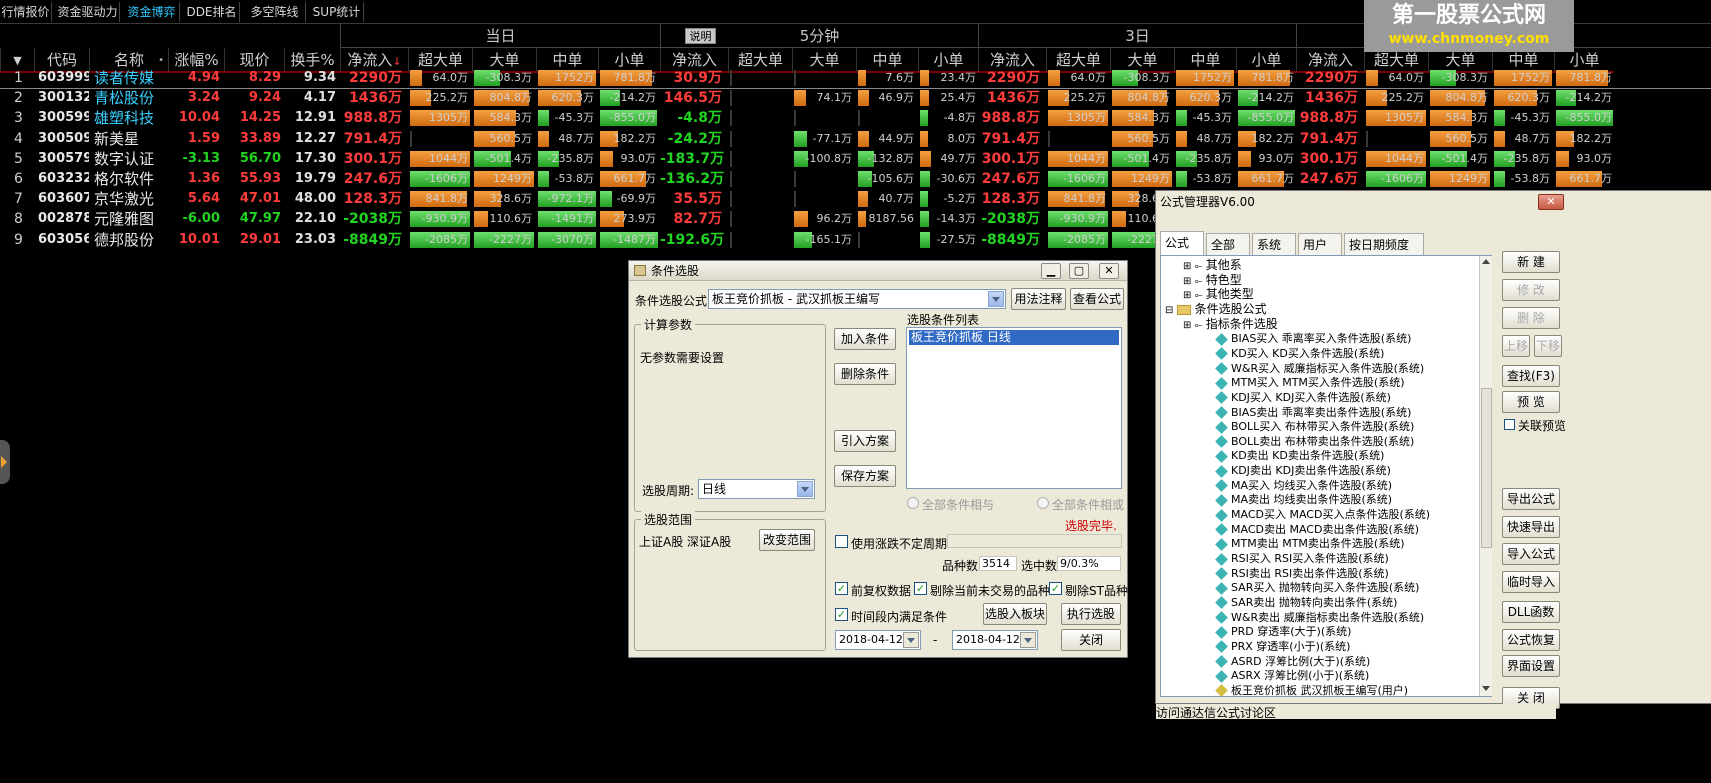 This screenshot has width=1711, height=783. What do you see at coordinates (1317, 529) in the screenshot?
I see `tree-item: MACD卖出 MACD卖出条件选股(系统)` at bounding box center [1317, 529].